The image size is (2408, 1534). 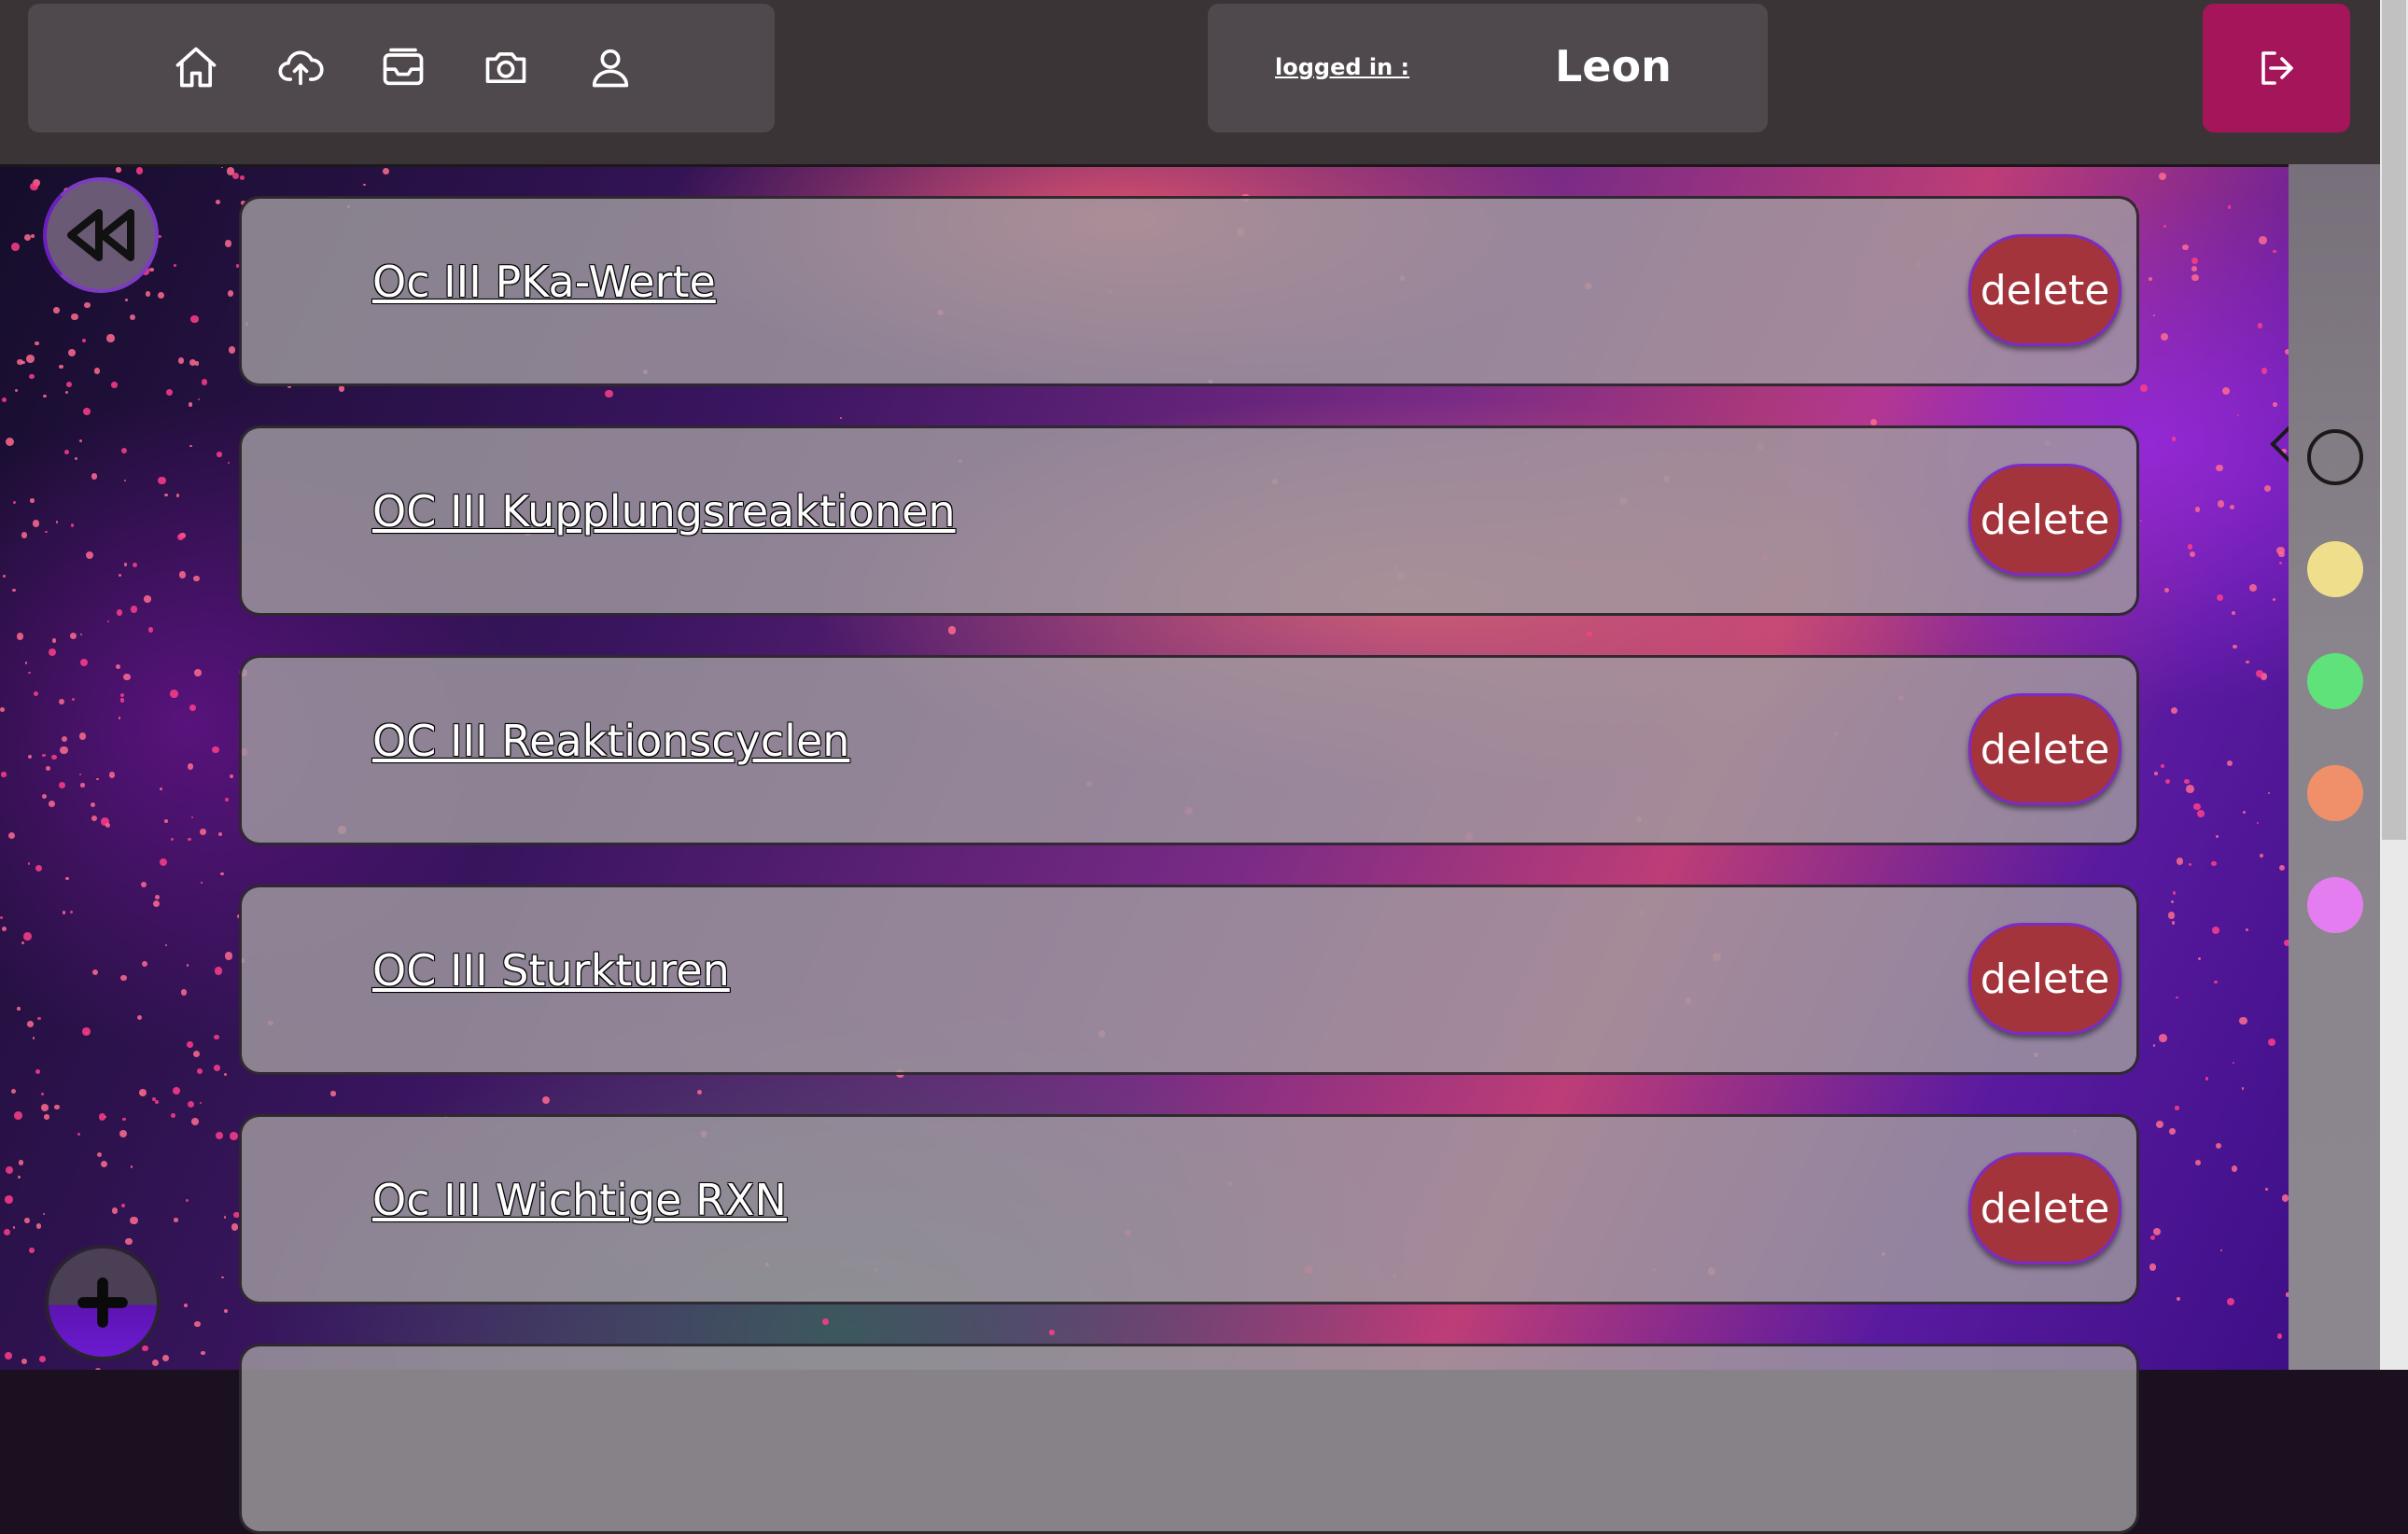 What do you see at coordinates (2335, 569) in the screenshot?
I see `color-swatch-yellow` at bounding box center [2335, 569].